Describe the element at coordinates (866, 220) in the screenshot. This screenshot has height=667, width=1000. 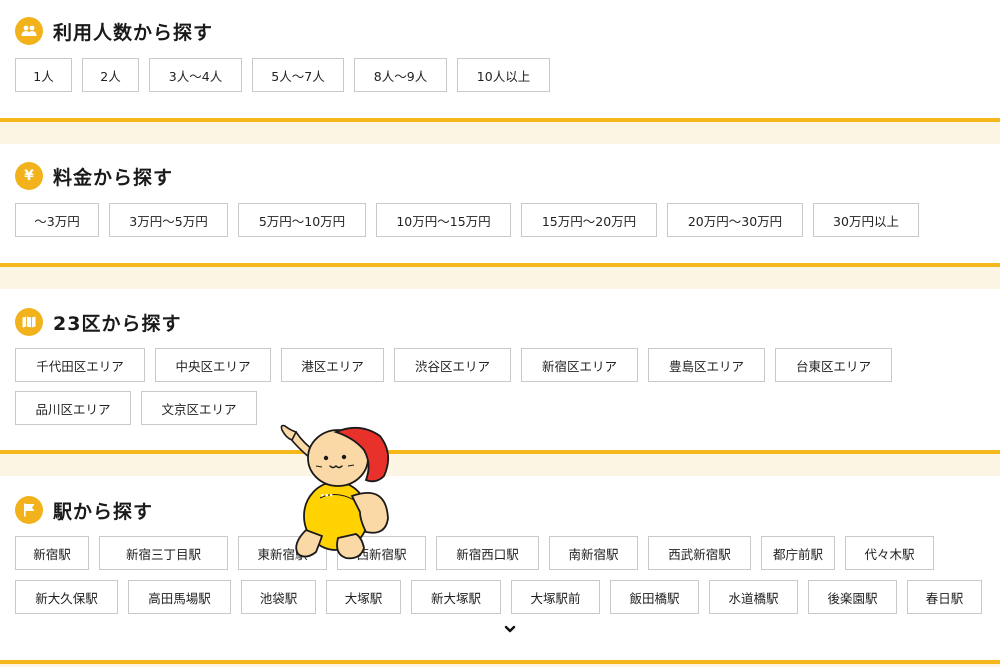
I see `price-button-30man-plus: 30万円以上` at that location.